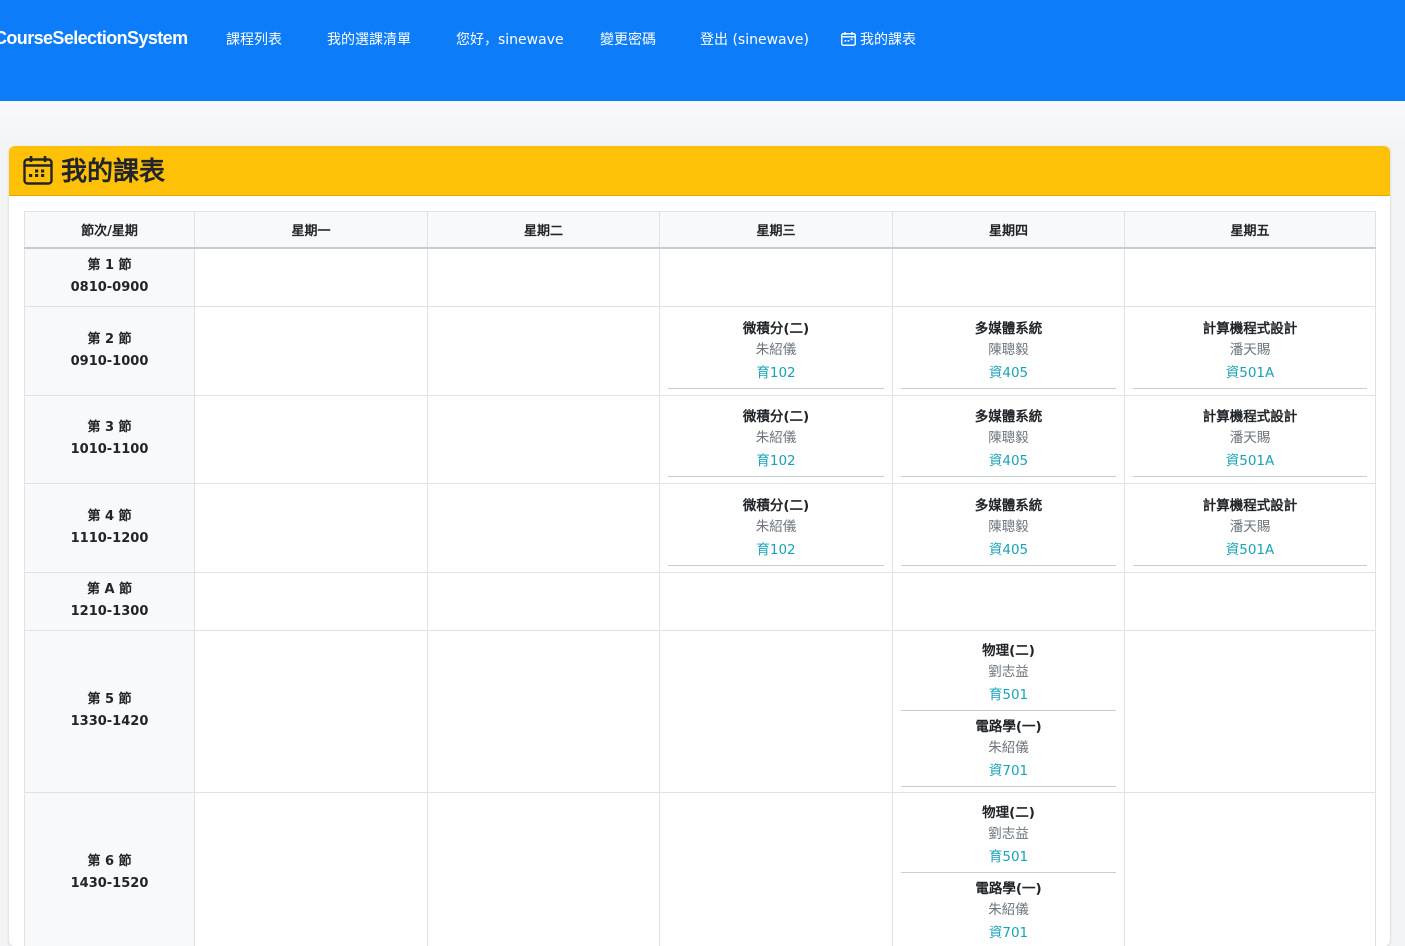 The height and width of the screenshot is (946, 1405). Describe the element at coordinates (754, 40) in the screenshot. I see `nav-logout: 登出 (sinewave)` at that location.